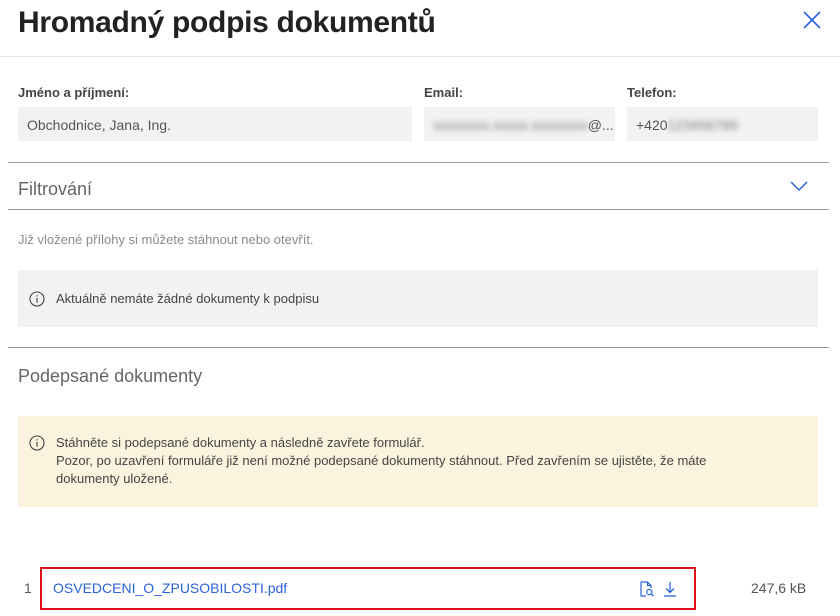 The width and height of the screenshot is (840, 616). I want to click on phone-redacted: 123456789, so click(702, 125).